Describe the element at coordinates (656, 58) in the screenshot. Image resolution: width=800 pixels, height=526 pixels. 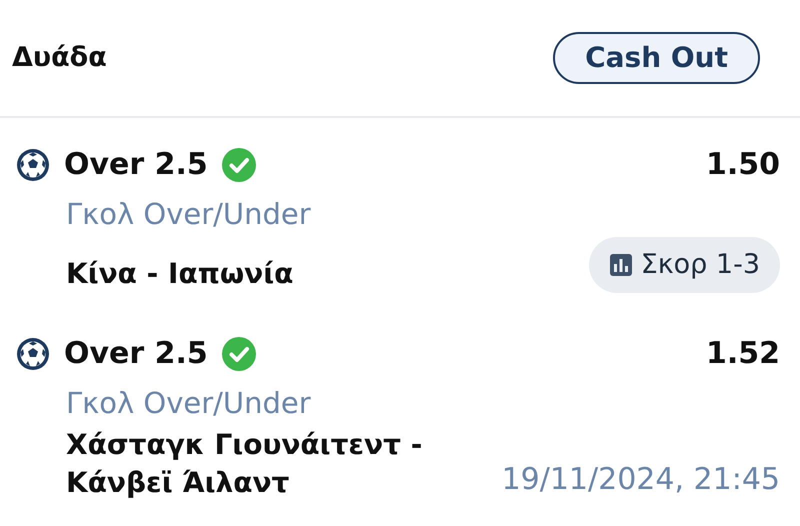
I see `cash-out-button: Cash Out` at that location.